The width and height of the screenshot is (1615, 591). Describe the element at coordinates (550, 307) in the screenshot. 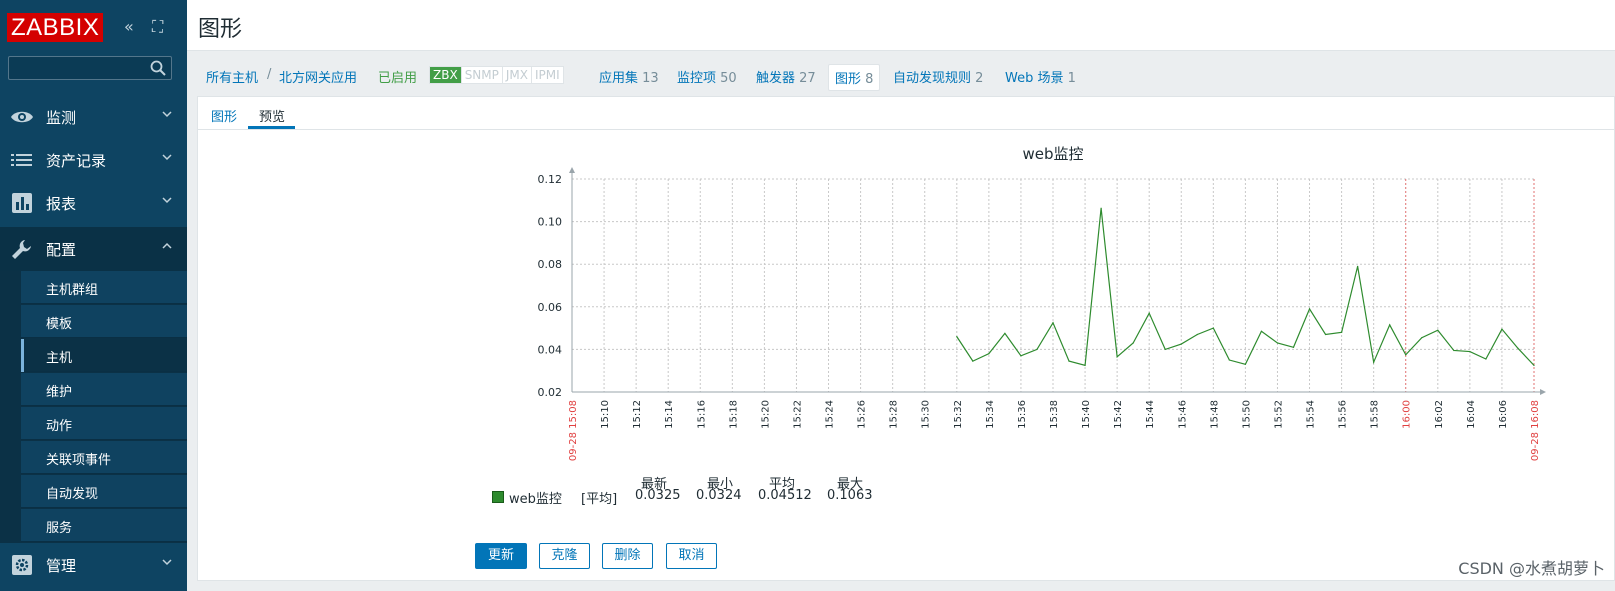

I see `y-tick-label: 0.06` at that location.